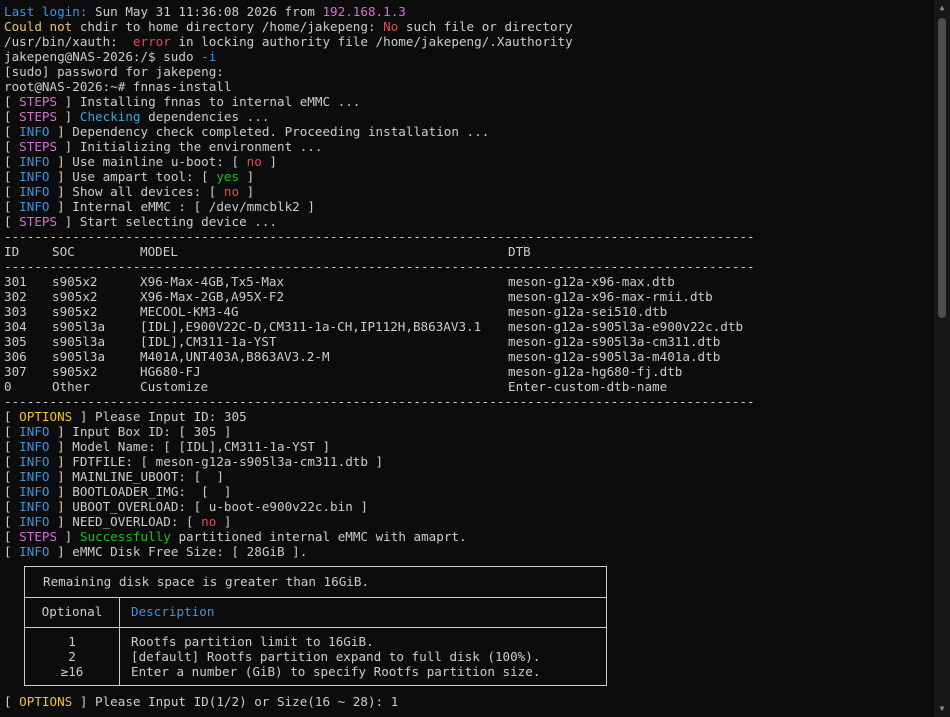 Image resolution: width=950 pixels, height=717 pixels. I want to click on chdir-no: No, so click(391, 26).